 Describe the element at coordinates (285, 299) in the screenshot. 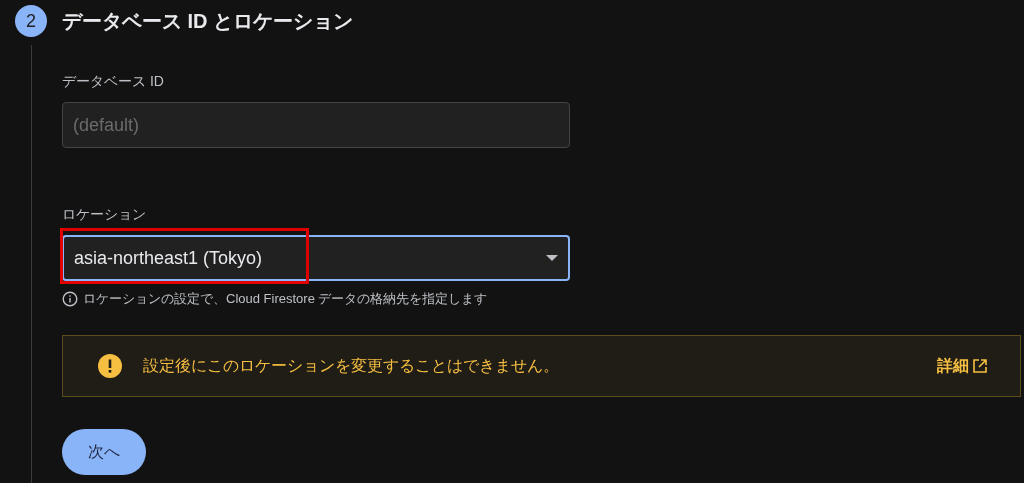

I see `hint-text: ロケーションの設定で、Cloud Firestore データの格納先を指定します` at that location.